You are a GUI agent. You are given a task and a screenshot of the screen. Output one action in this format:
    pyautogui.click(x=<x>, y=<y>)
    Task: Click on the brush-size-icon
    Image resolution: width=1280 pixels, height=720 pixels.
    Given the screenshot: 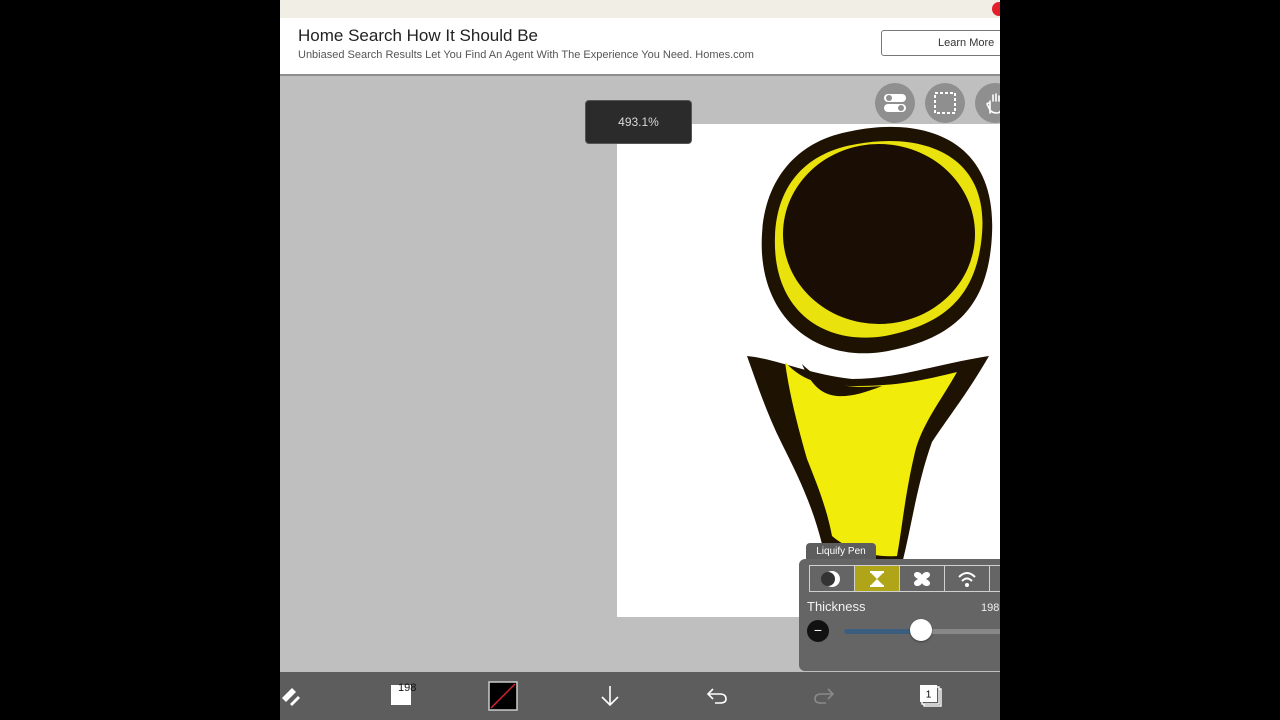 What is the action you would take?
    pyautogui.click(x=401, y=696)
    